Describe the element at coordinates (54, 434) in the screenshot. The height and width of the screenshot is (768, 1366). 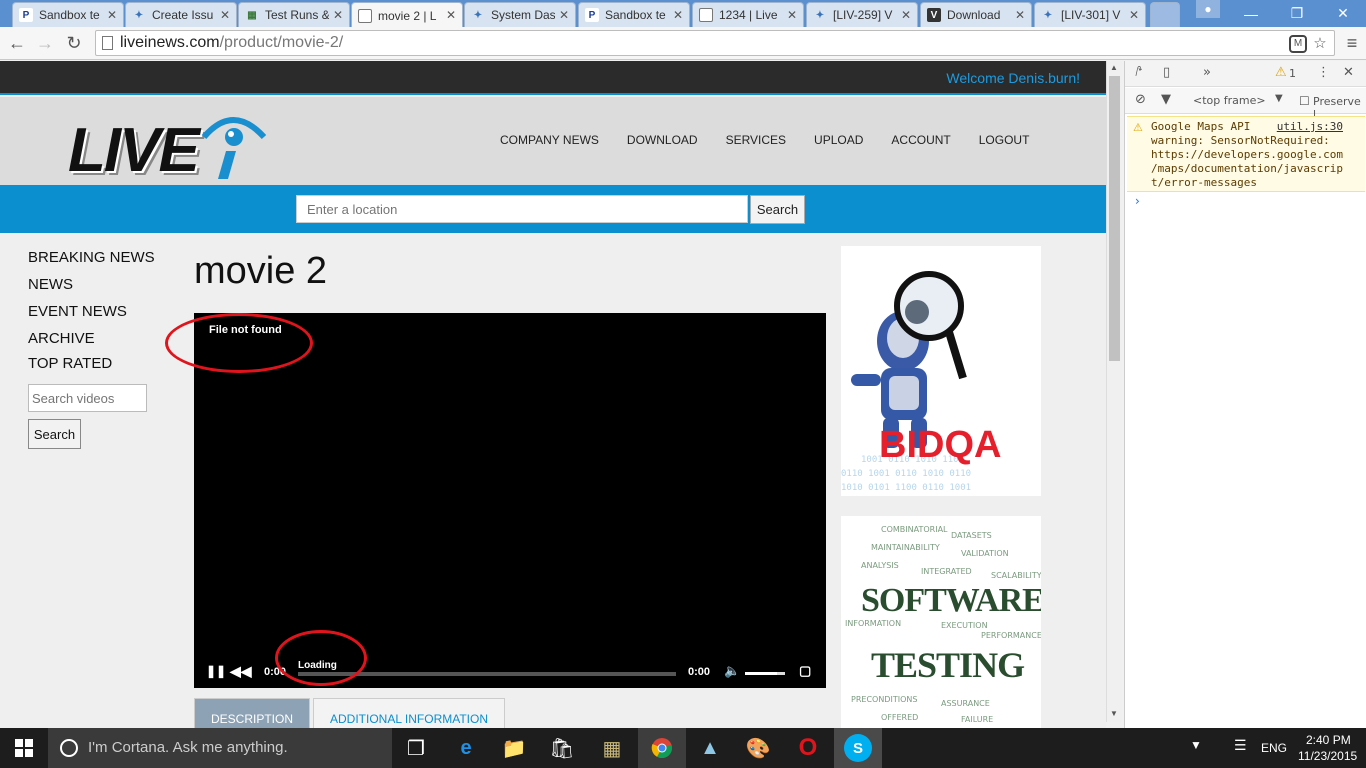
I see `video-search-button: Search` at that location.